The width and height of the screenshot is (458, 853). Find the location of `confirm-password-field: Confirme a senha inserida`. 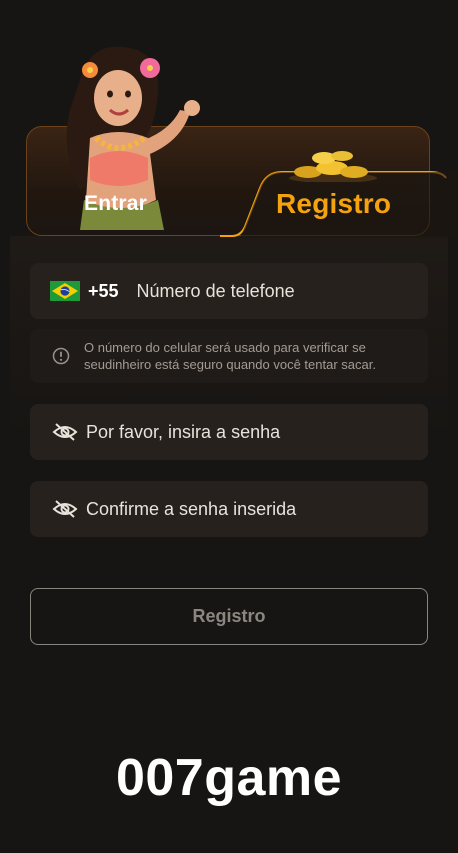

confirm-password-field: Confirme a senha inserida is located at coordinates (229, 509).